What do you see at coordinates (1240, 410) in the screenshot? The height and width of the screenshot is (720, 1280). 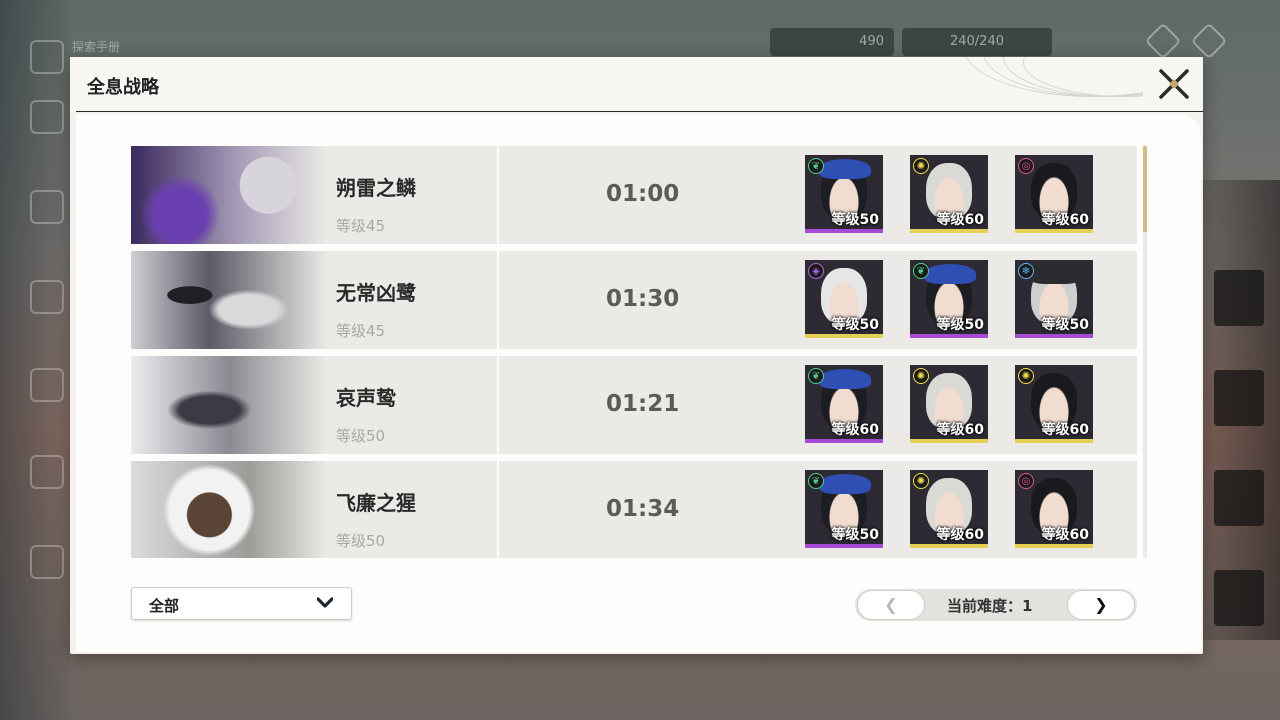 I see `background-right-panel` at bounding box center [1240, 410].